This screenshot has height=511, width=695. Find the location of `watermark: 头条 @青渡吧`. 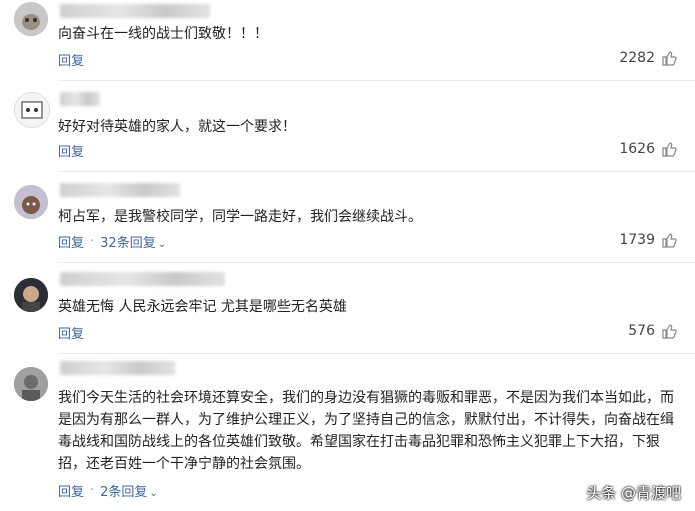

watermark: 头条 @青渡吧 is located at coordinates (633, 492).